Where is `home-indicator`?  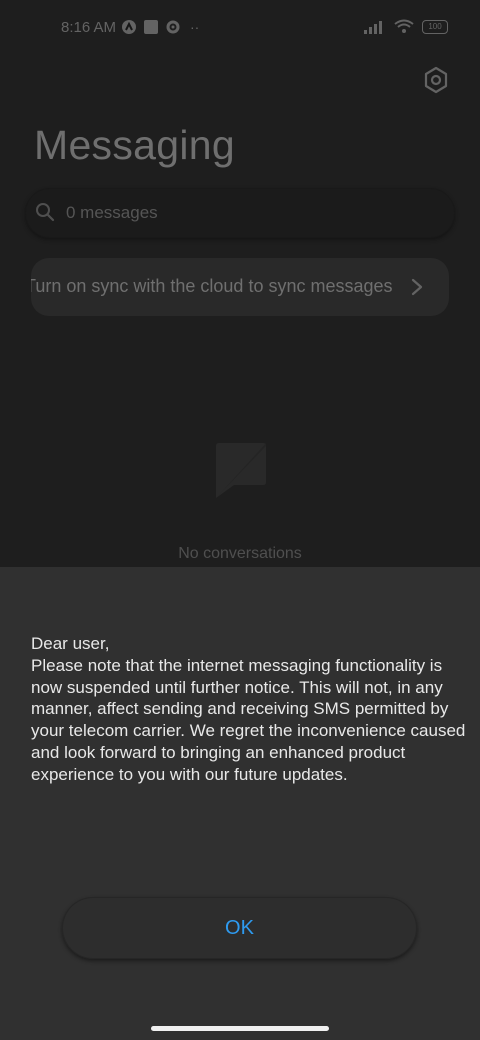 home-indicator is located at coordinates (240, 1028).